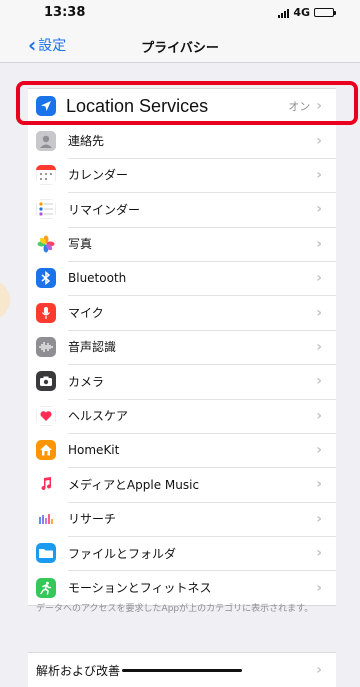 The image size is (360, 687). I want to click on location-arrow-icon, so click(46, 106).